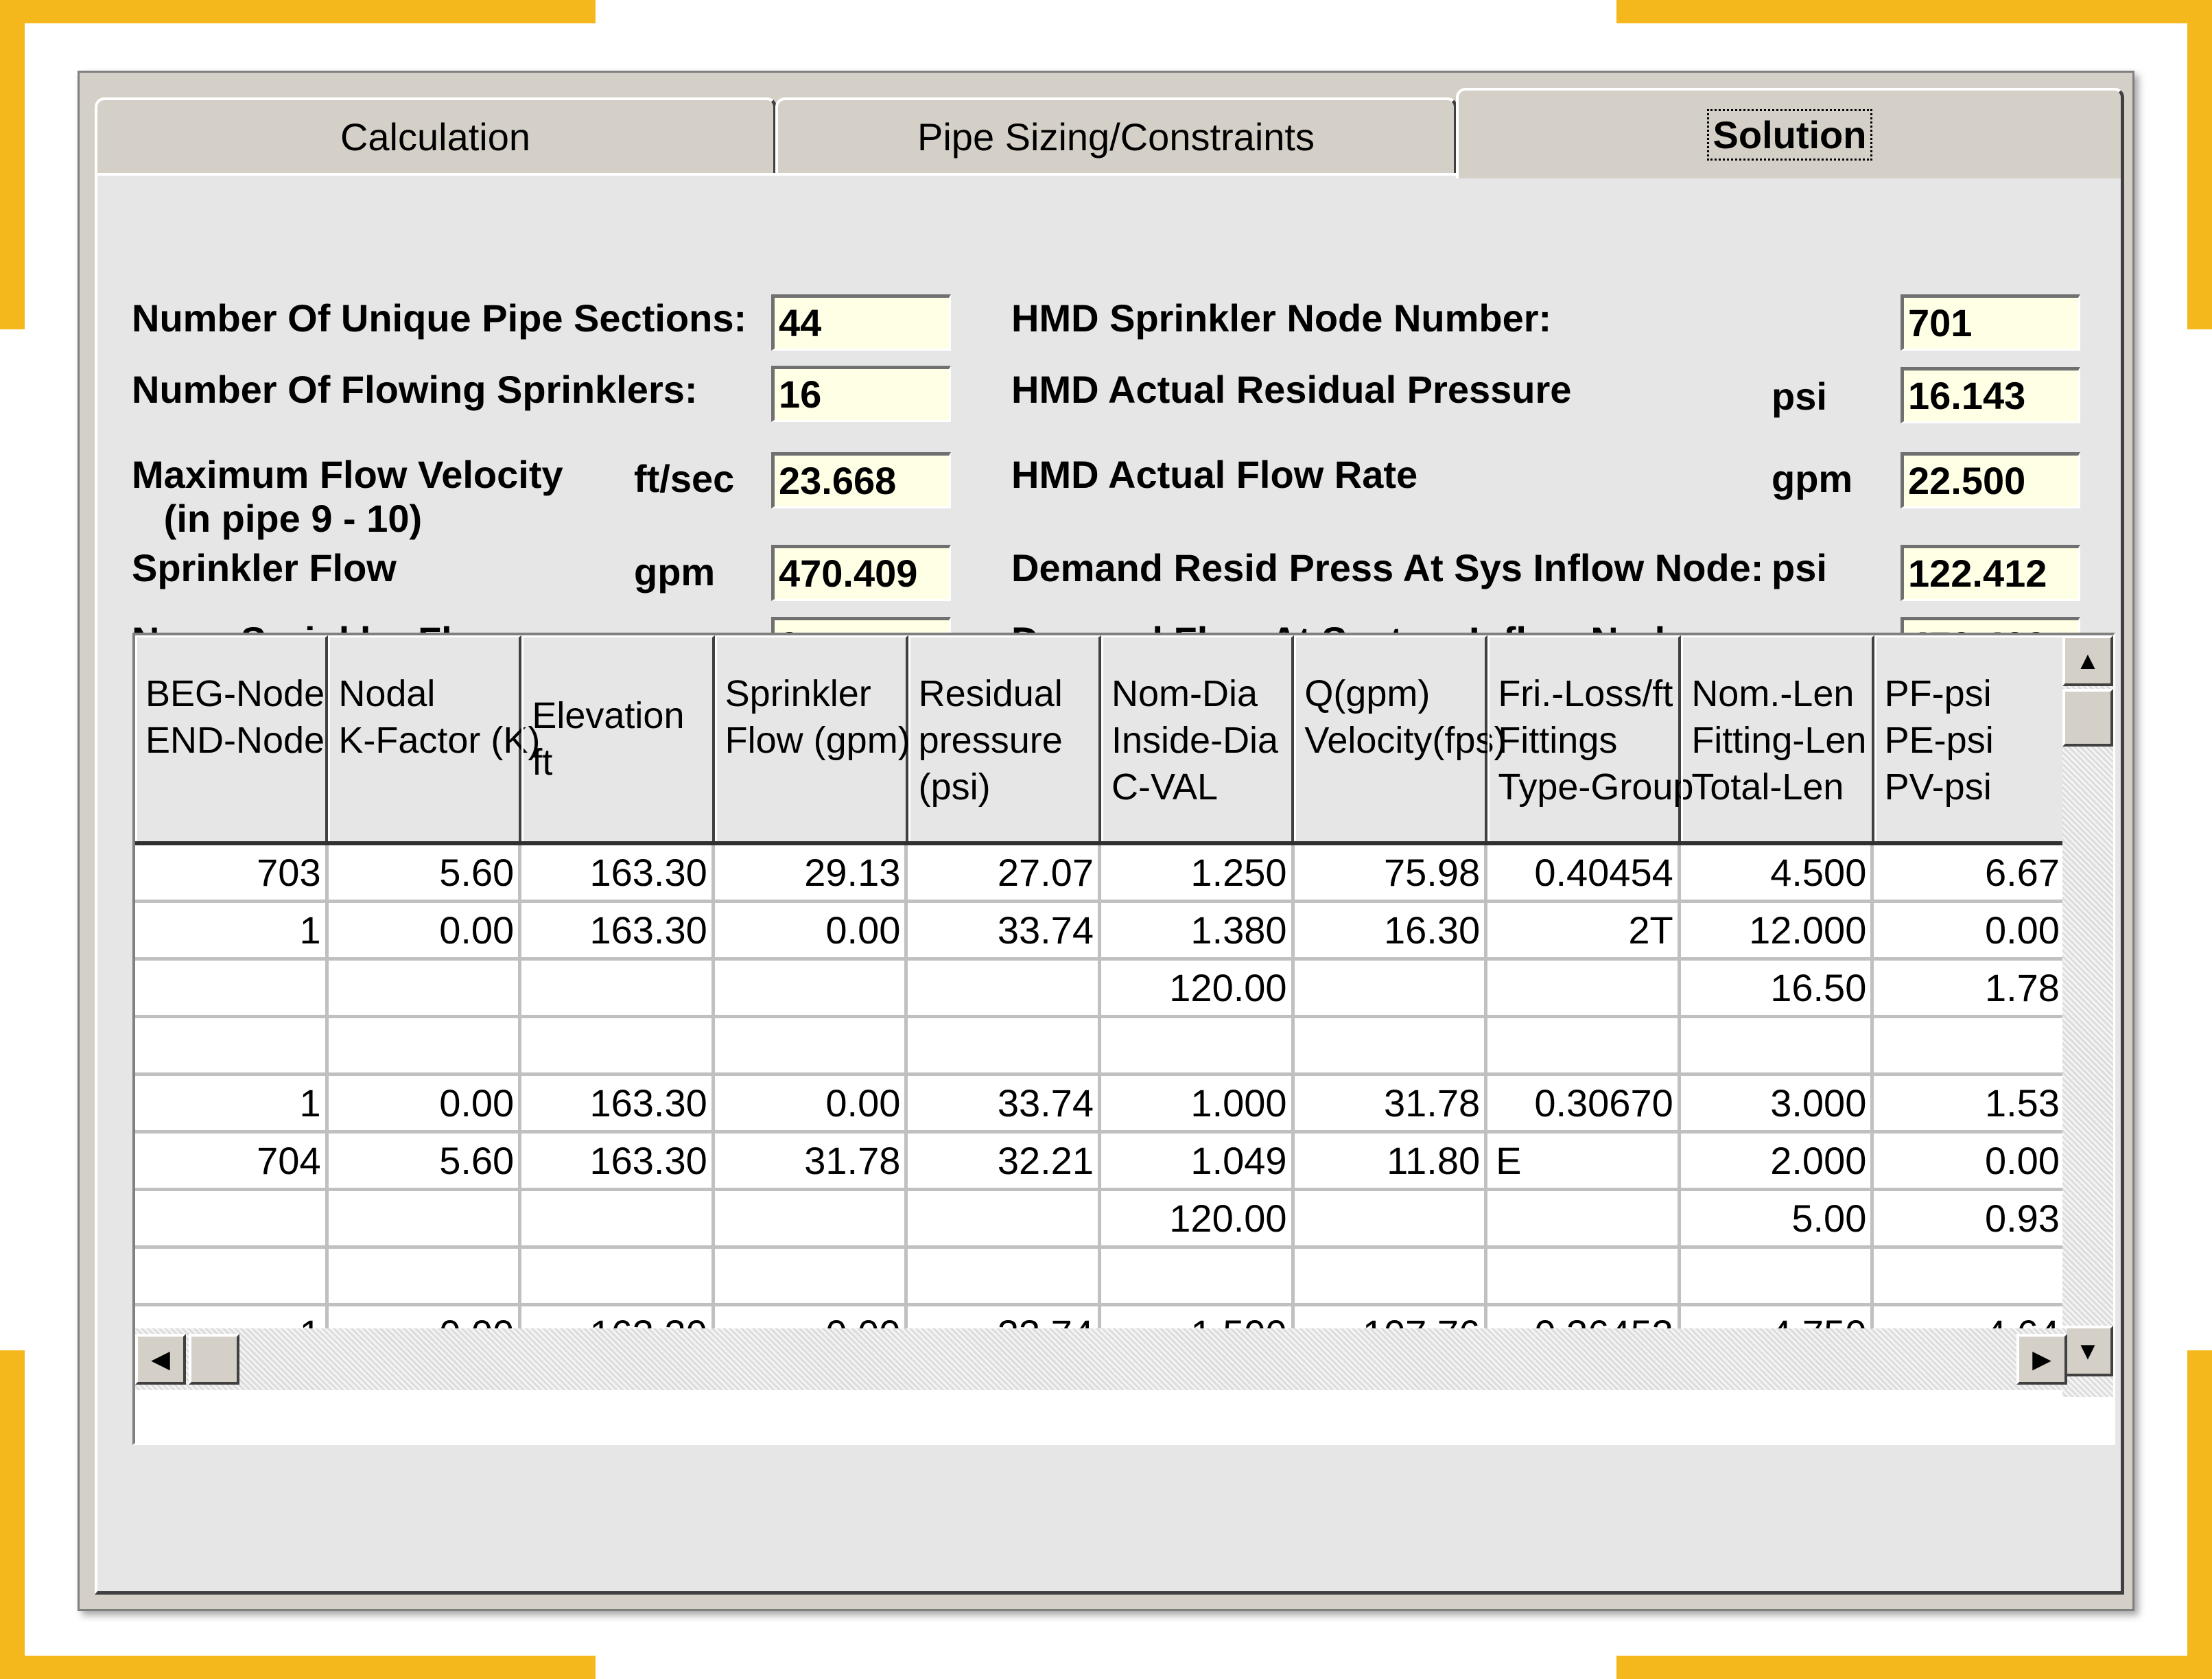  I want to click on col-header-diameter: Nom-Dia Inside-Dia C-VAL, so click(1198, 738).